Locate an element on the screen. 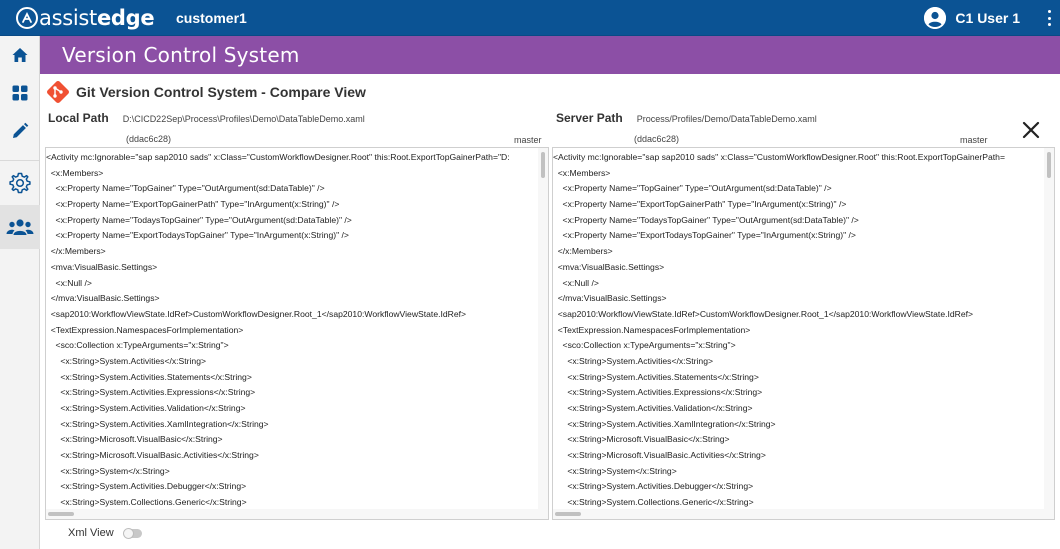  logo-text: assistedge is located at coordinates (97, 17).